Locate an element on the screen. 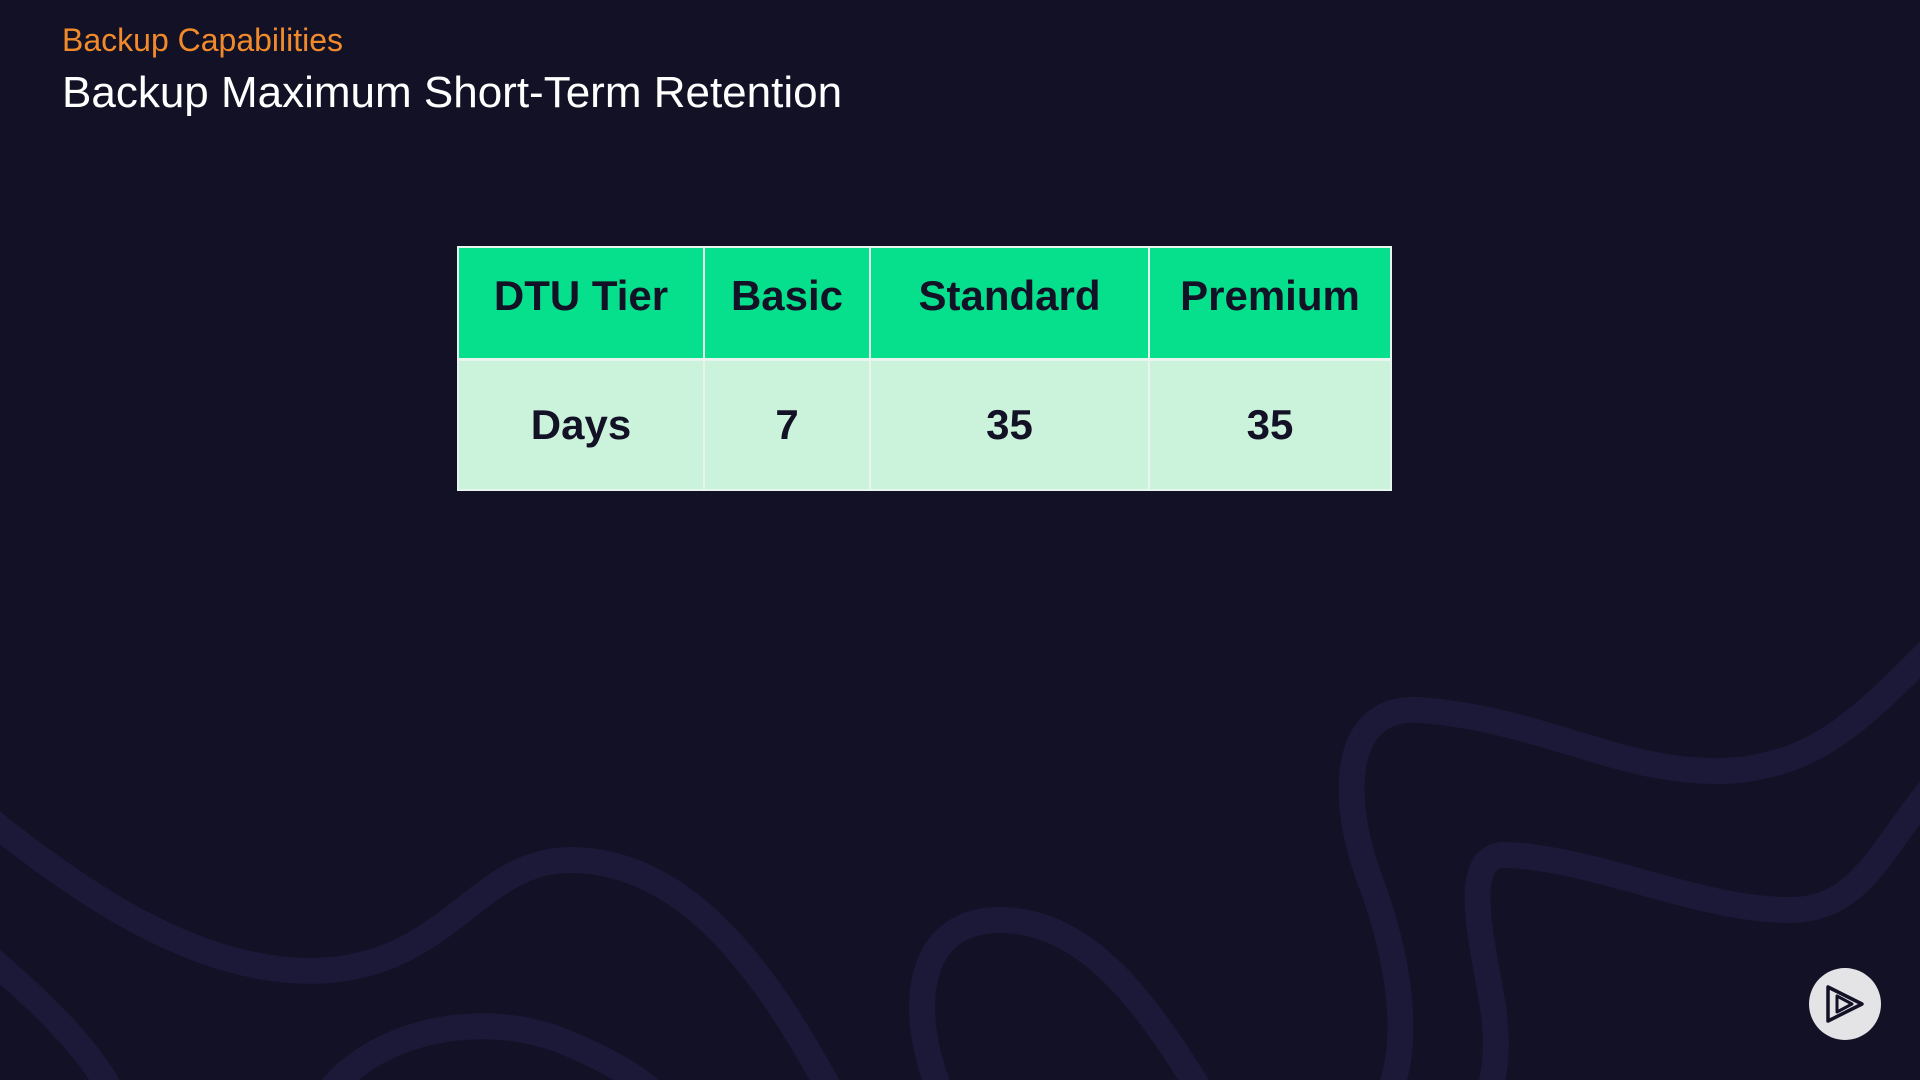 Image resolution: width=1920 pixels, height=1080 pixels. header-basic: Basic is located at coordinates (787, 304).